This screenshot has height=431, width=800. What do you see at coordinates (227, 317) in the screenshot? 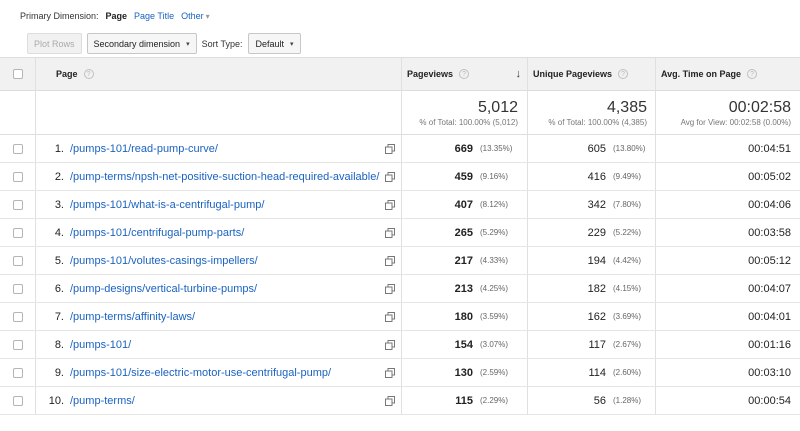
I see `page-link: /pump-terms/affinity-laws/` at bounding box center [227, 317].